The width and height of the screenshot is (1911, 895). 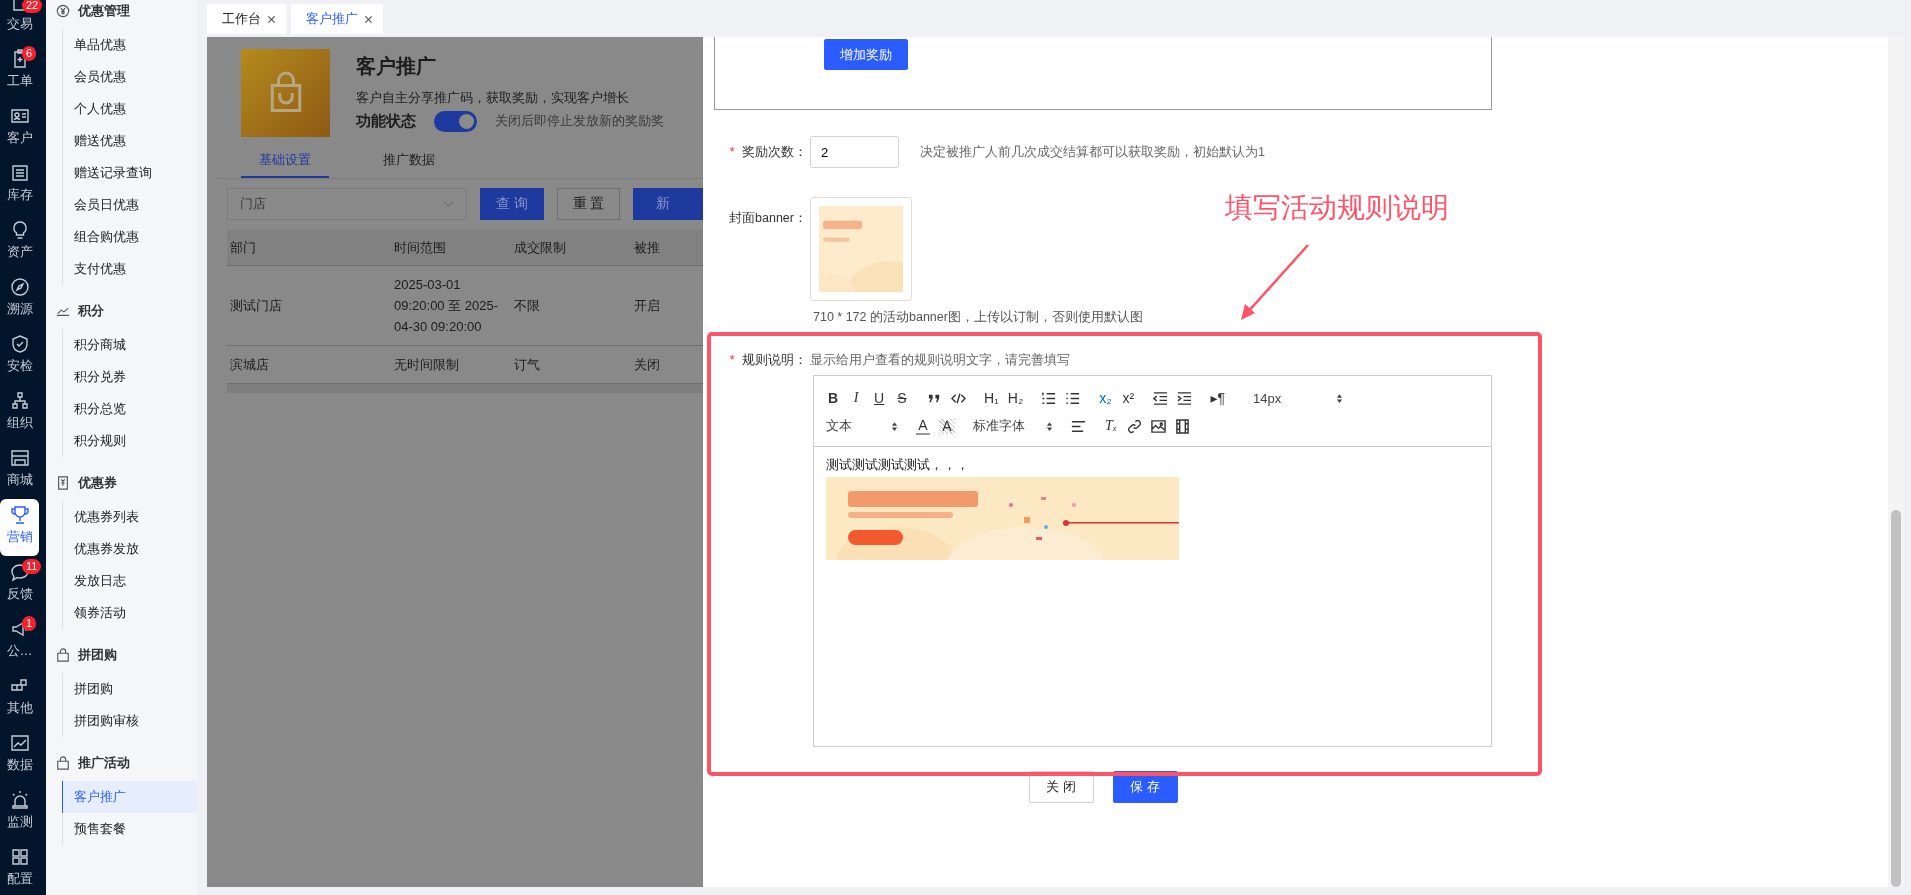 What do you see at coordinates (130, 441) in the screenshot?
I see `menu-item: 积分规则` at bounding box center [130, 441].